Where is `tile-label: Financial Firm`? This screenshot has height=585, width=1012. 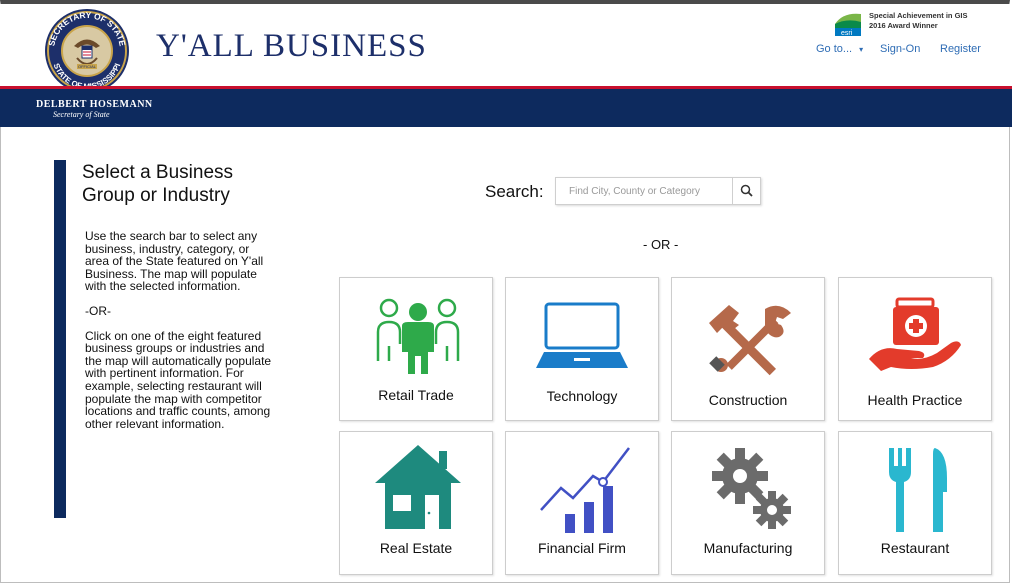
tile-label: Financial Firm is located at coordinates (582, 548).